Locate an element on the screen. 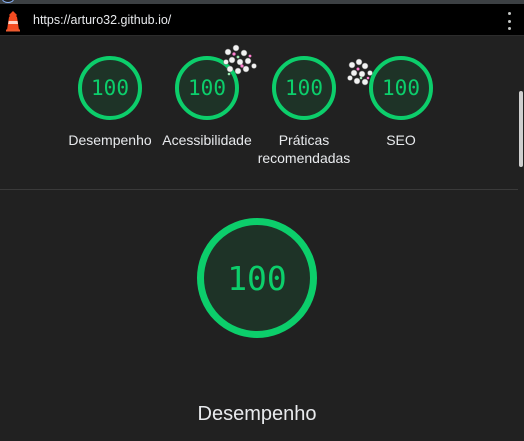  url-text: https://arturo32.github.io/ is located at coordinates (102, 20).